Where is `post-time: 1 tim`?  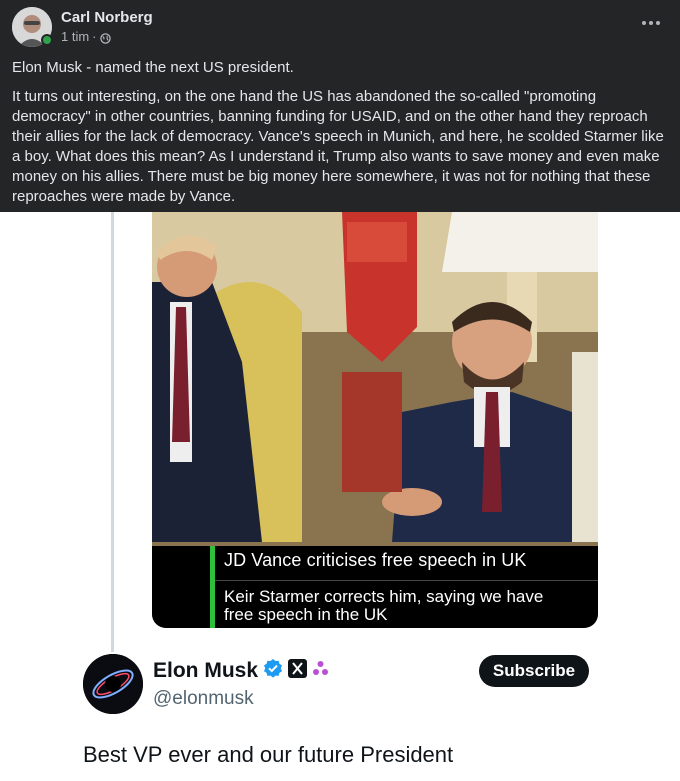
post-time: 1 tim is located at coordinates (75, 37).